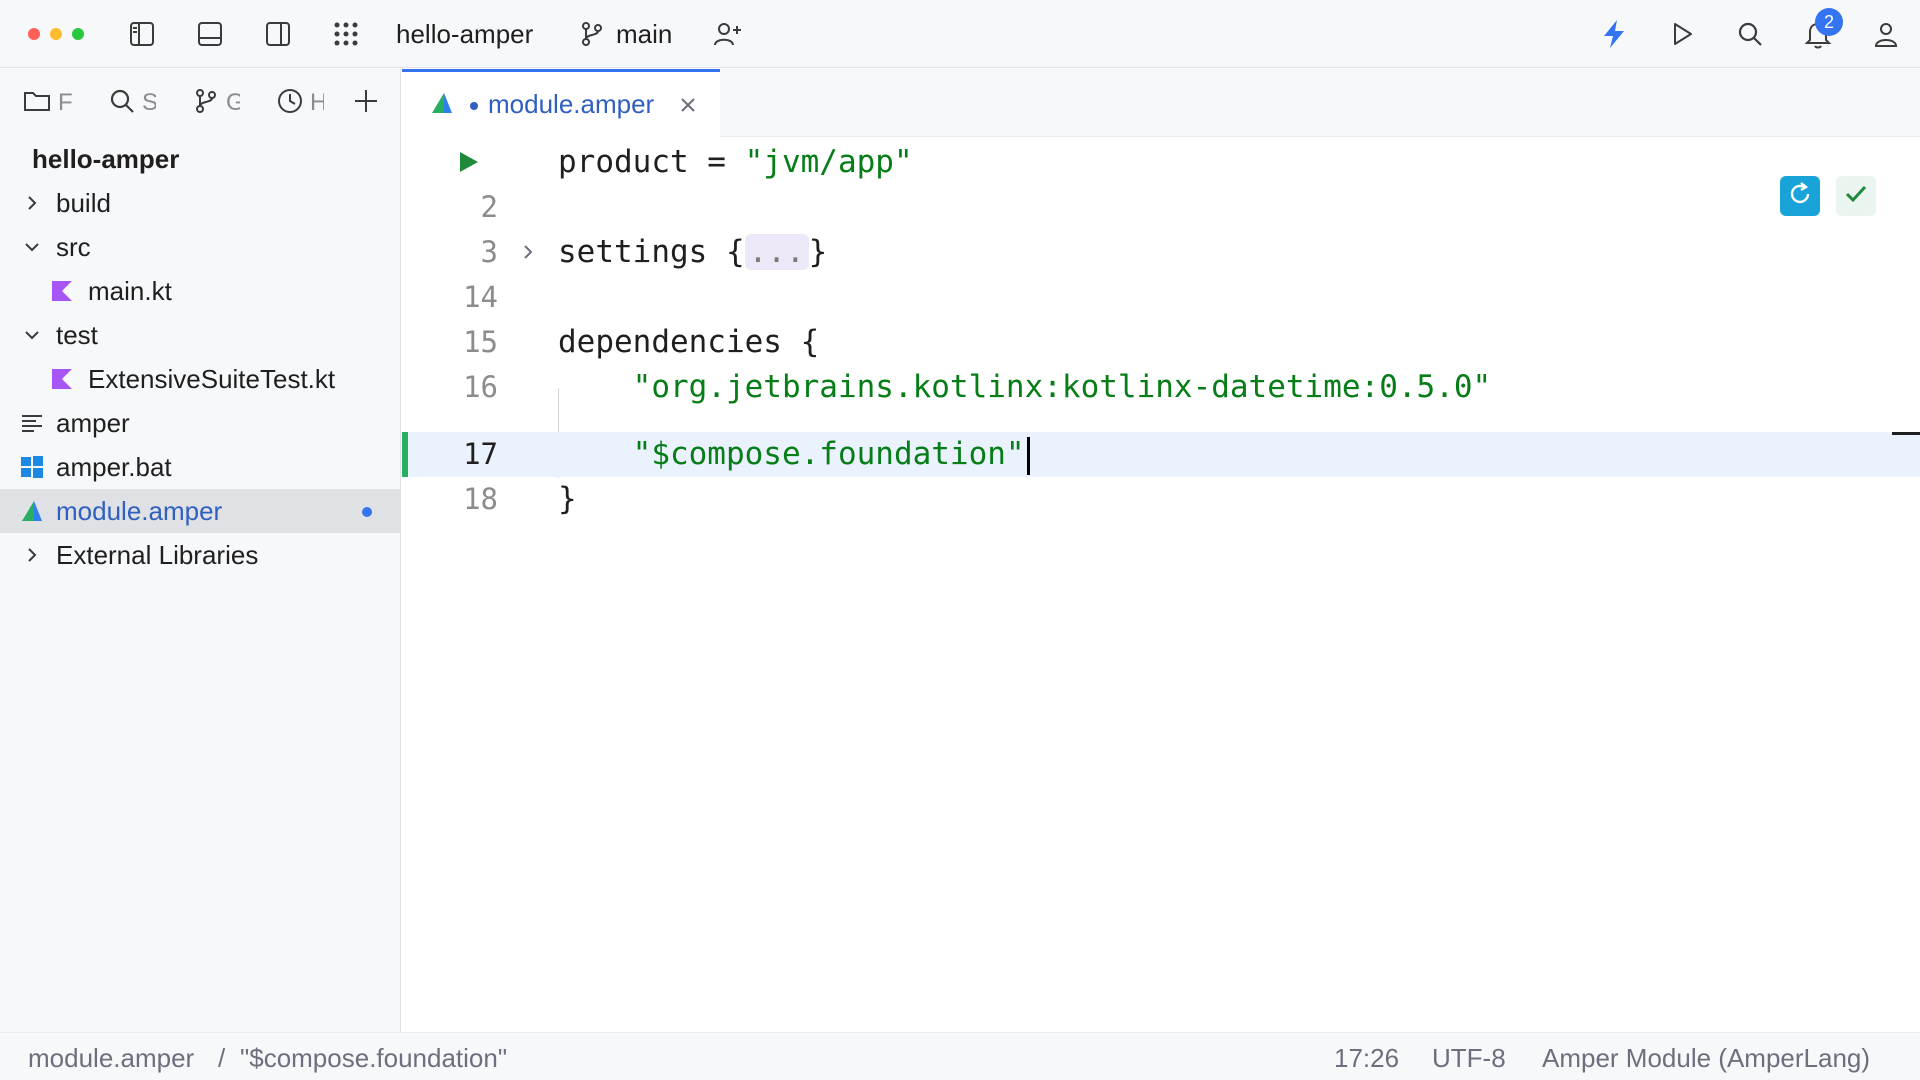 The image size is (1920, 1080). What do you see at coordinates (1161, 252) in the screenshot?
I see `code-line-3: 3 settings {...}` at bounding box center [1161, 252].